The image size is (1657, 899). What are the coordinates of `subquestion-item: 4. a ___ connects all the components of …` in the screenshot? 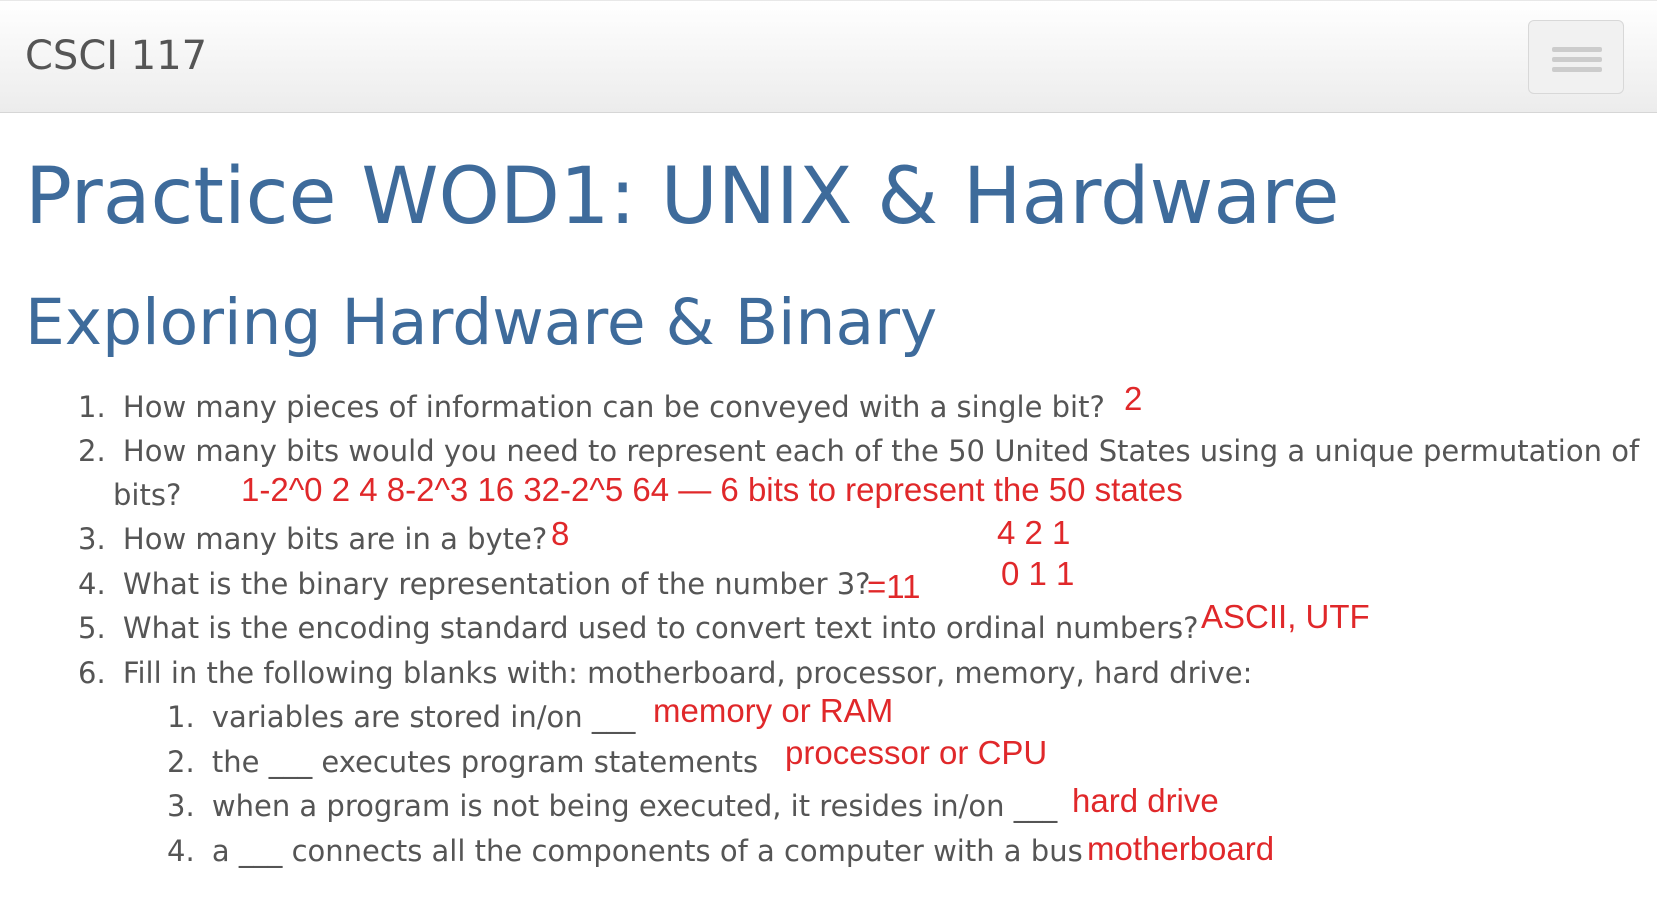 It's located at (625, 851).